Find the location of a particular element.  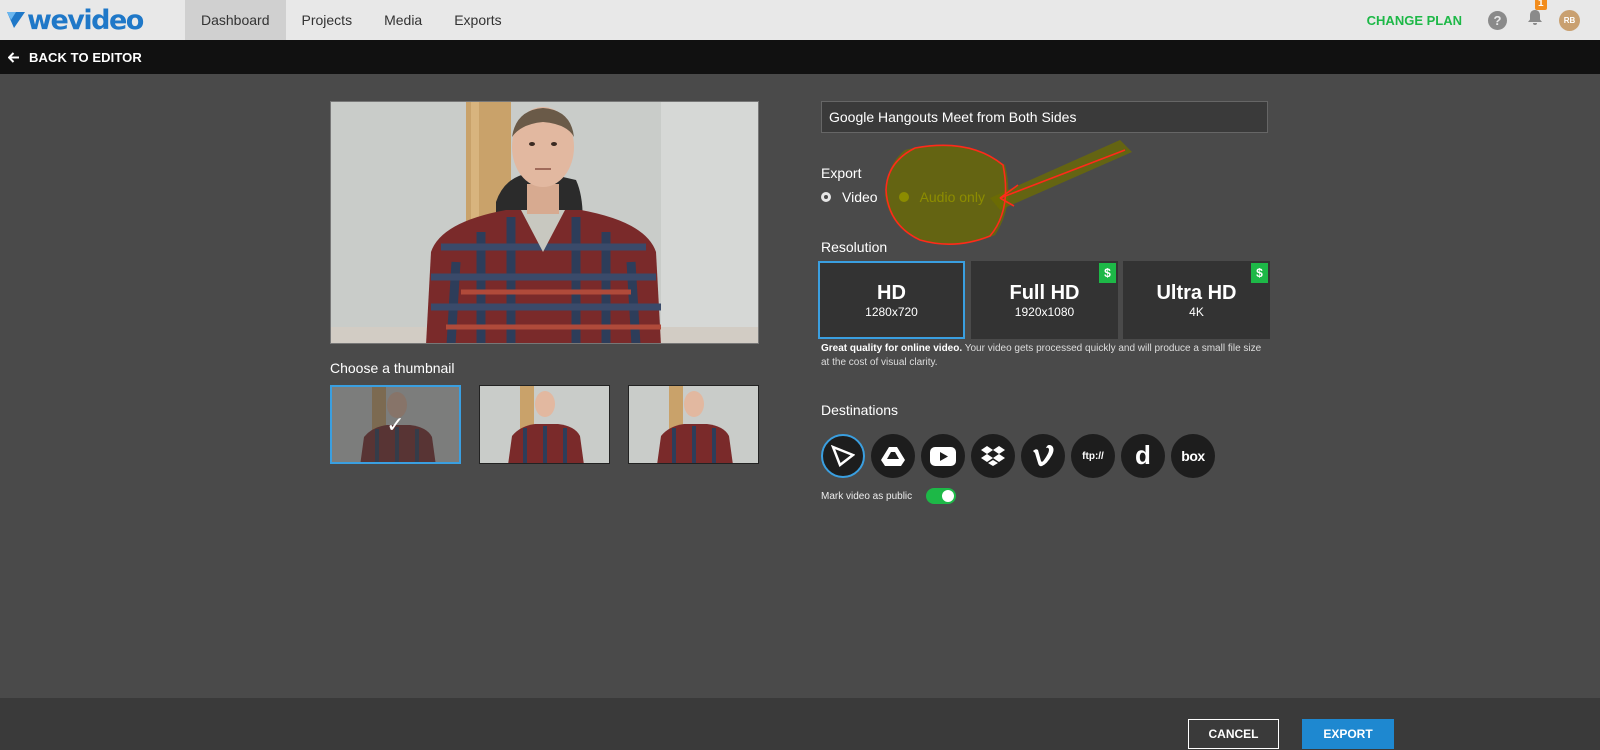

radio-audio-only: Audio only is located at coordinates (941, 197).